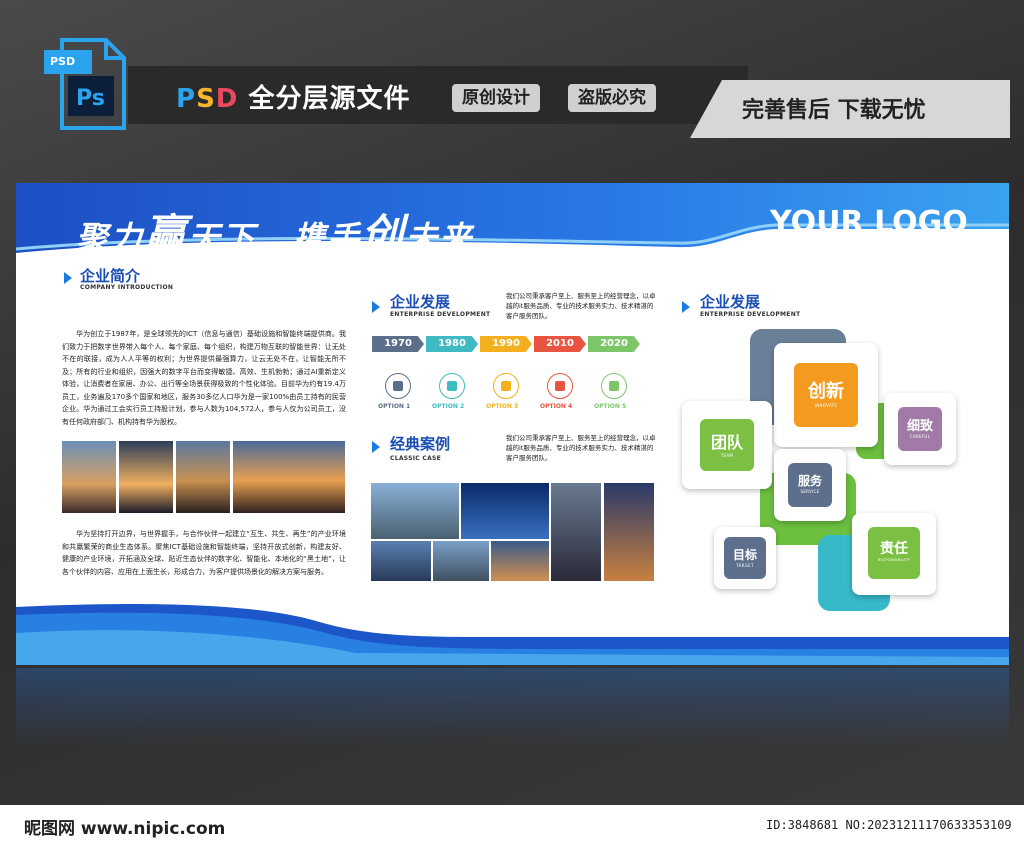  Describe the element at coordinates (750, 314) in the screenshot. I see `values-subtitle: ENTERPRISE DEVELOPMENT` at that location.